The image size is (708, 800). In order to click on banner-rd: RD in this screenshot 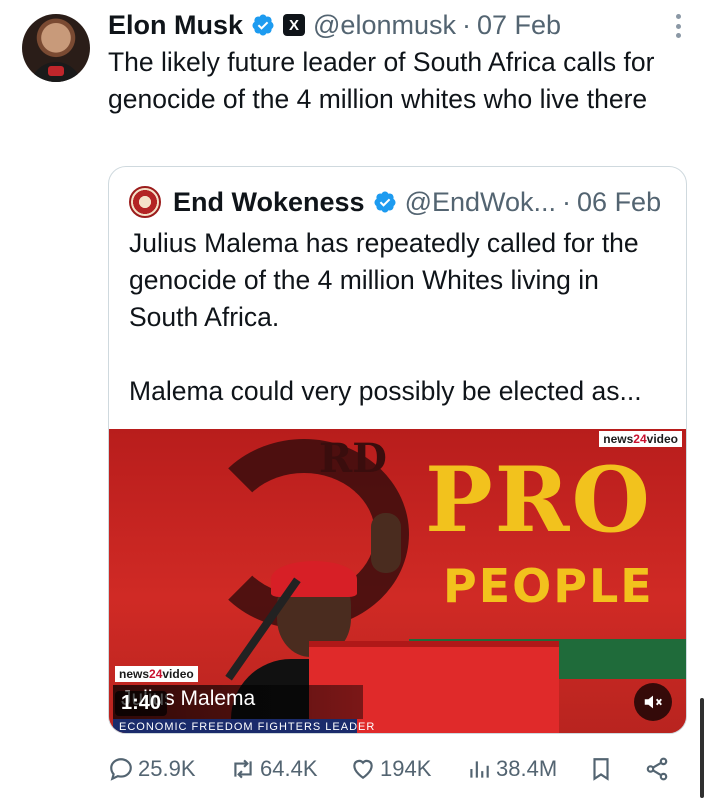, I will do `click(353, 458)`.